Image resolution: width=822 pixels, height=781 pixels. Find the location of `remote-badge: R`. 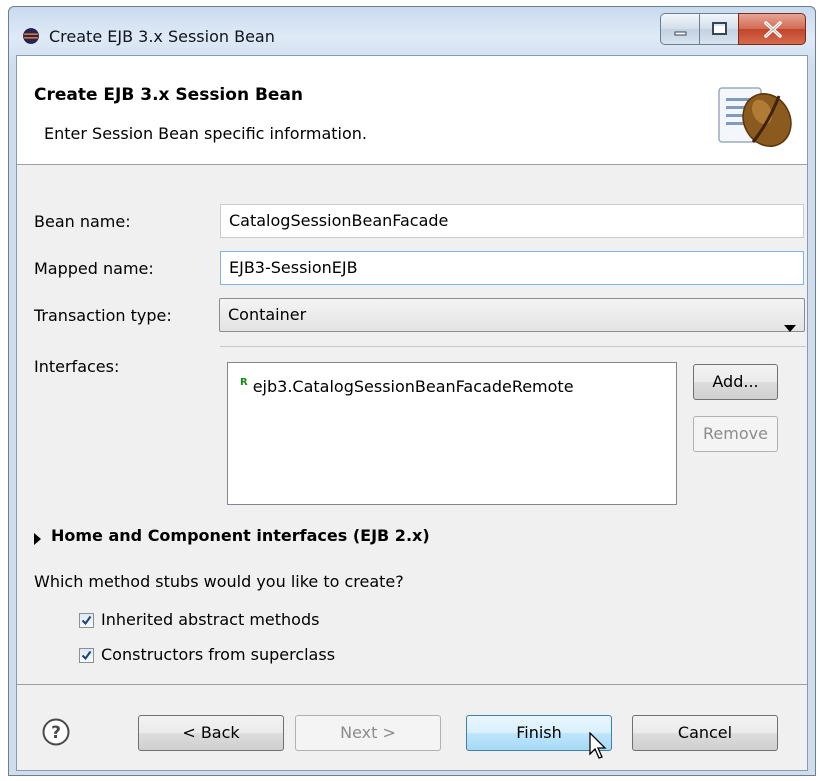

remote-badge: R is located at coordinates (244, 382).